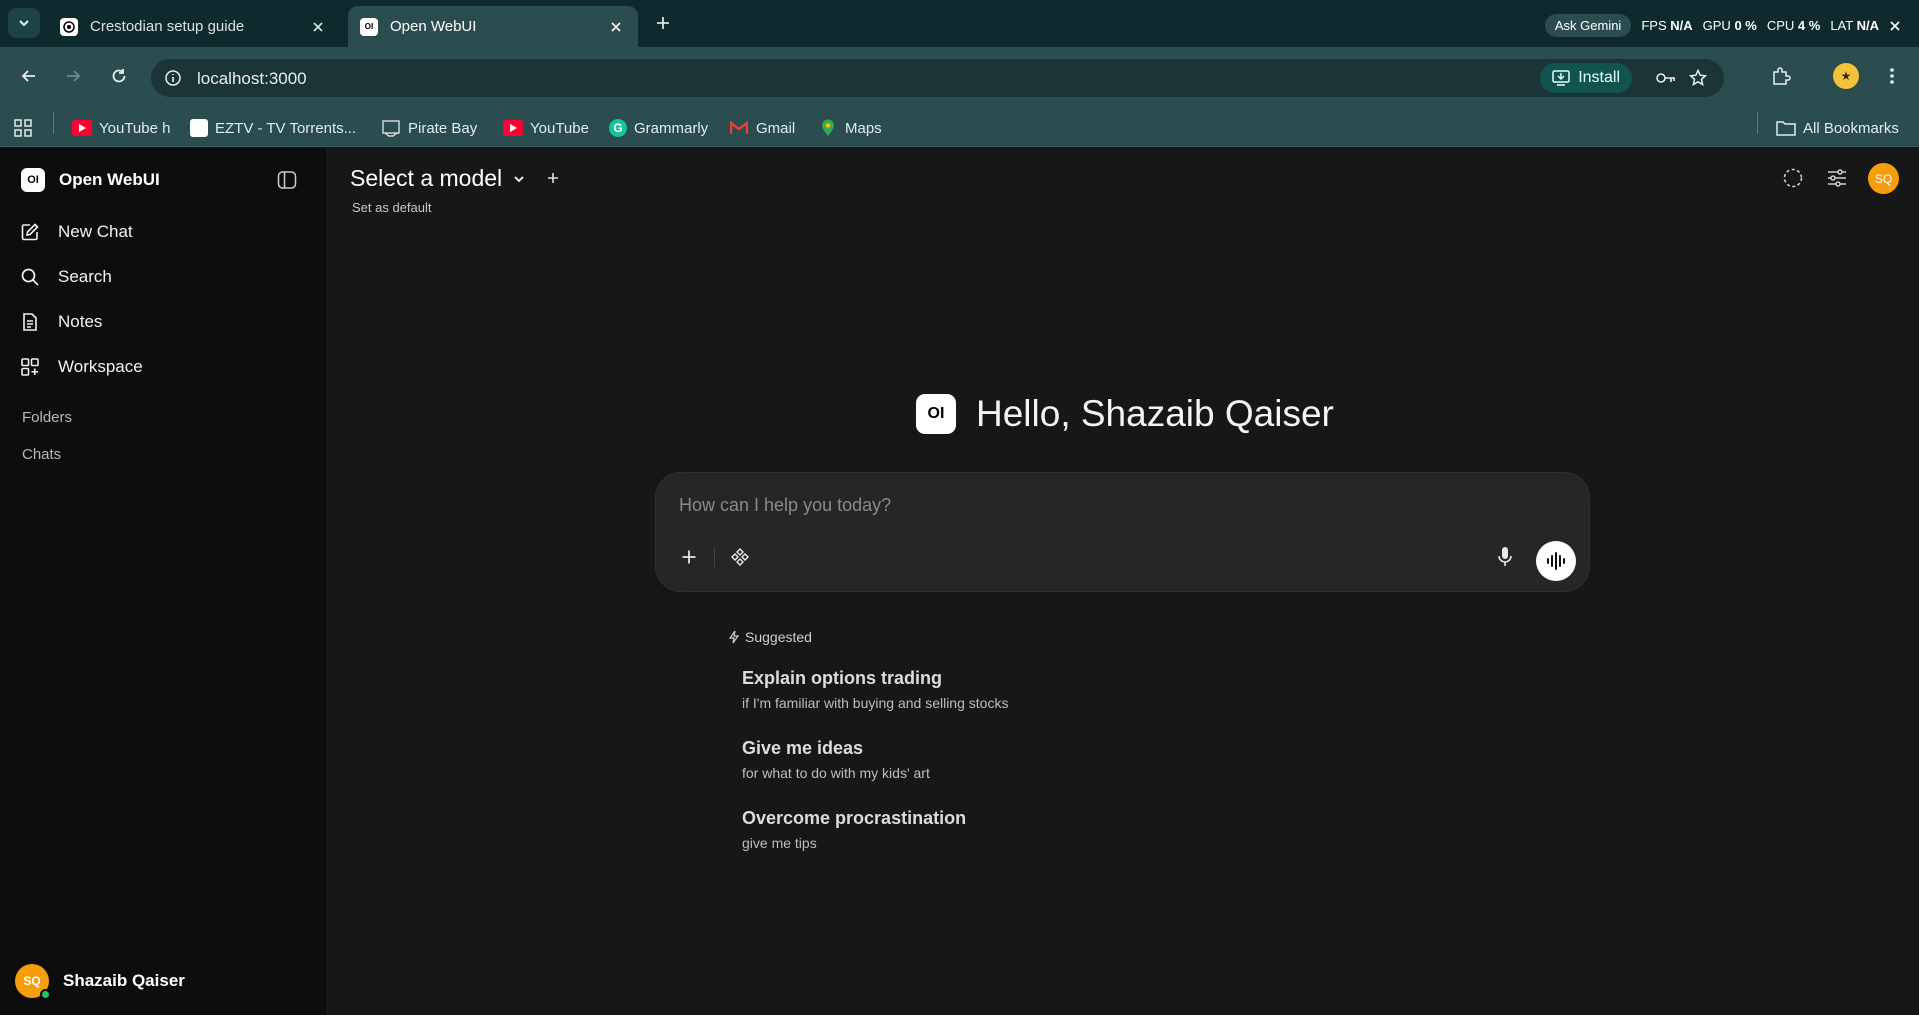 Image resolution: width=1919 pixels, height=1015 pixels. What do you see at coordinates (369, 26) in the screenshot?
I see `open-webui-favicon-icon: OI` at bounding box center [369, 26].